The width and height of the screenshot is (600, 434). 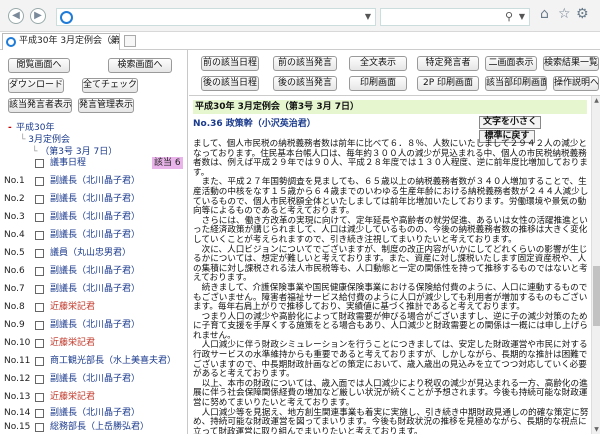 I want to click on list-item: No.8 近藤栄記君, so click(x=92, y=307).